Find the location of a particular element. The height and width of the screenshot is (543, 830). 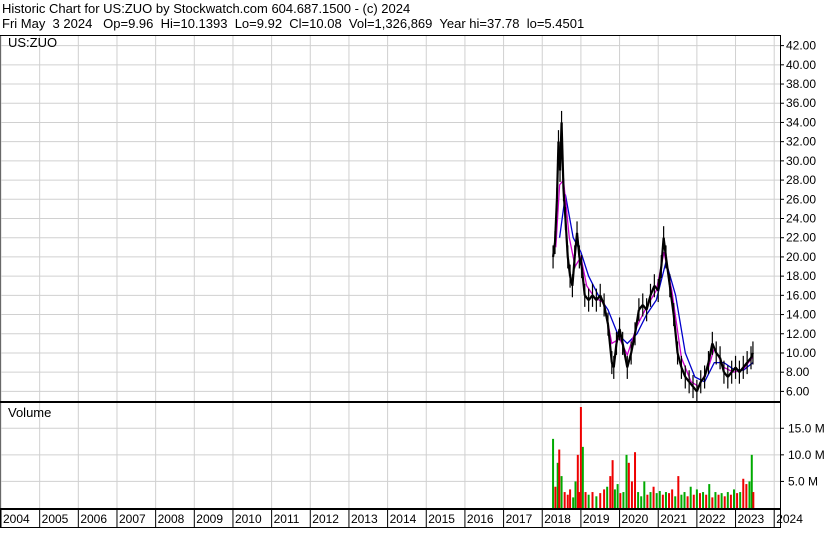

x-tick-label: 2006 is located at coordinates (93, 519).